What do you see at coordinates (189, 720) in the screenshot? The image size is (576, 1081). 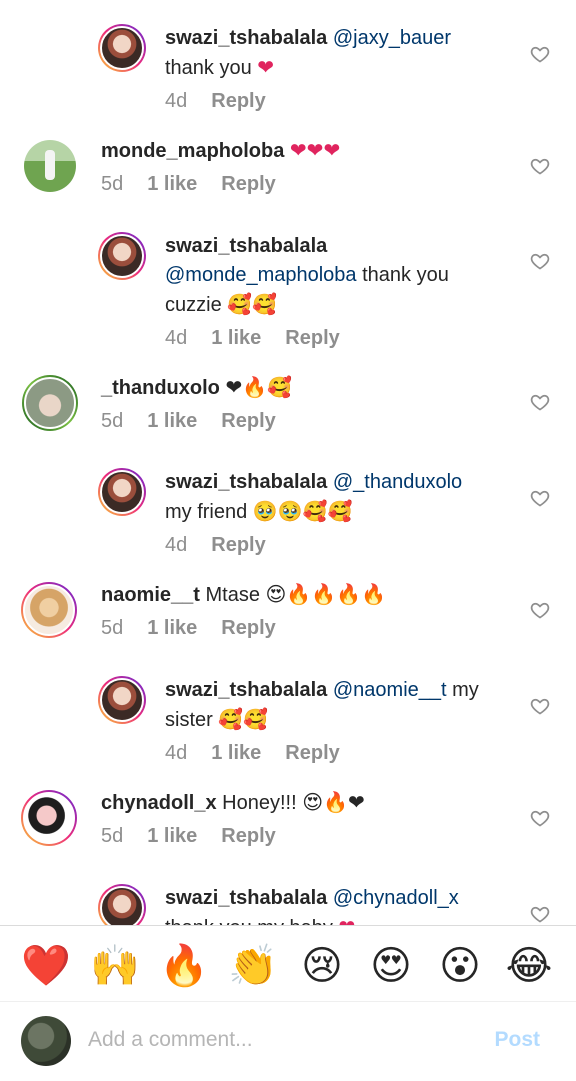 I see `comment-text: sister` at bounding box center [189, 720].